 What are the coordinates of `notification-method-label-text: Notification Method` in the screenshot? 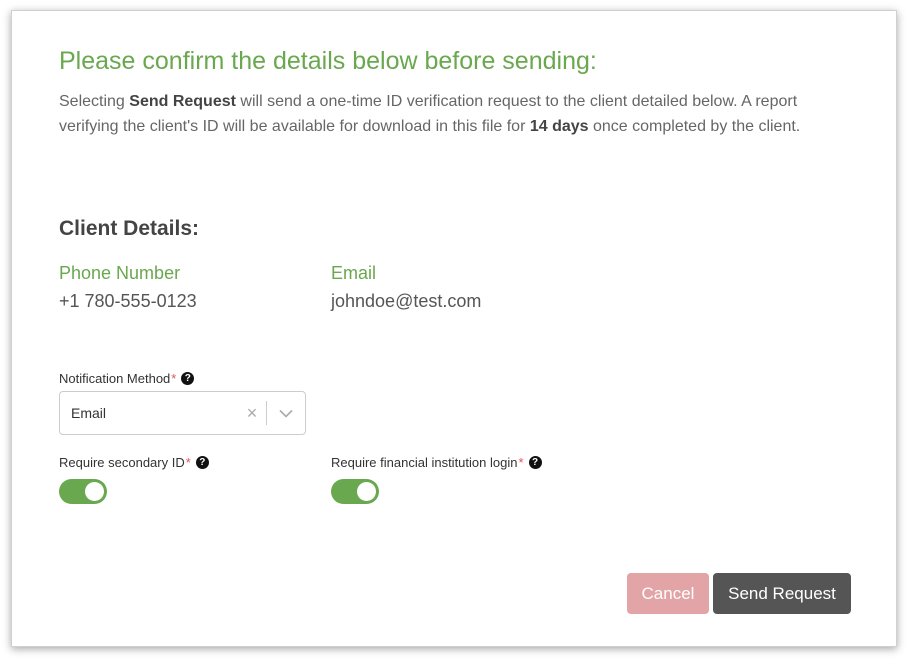 It's located at (115, 378).